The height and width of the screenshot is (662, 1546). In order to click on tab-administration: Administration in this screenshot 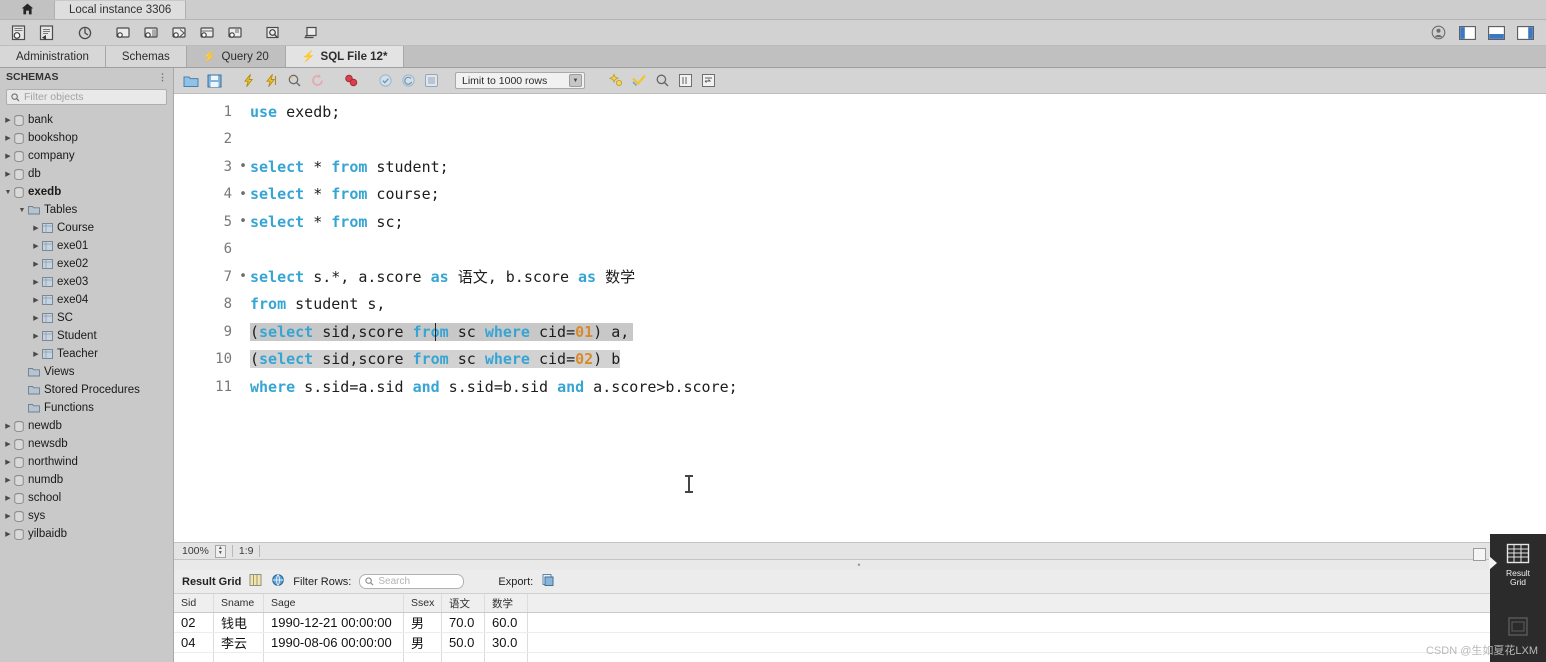, I will do `click(53, 56)`.